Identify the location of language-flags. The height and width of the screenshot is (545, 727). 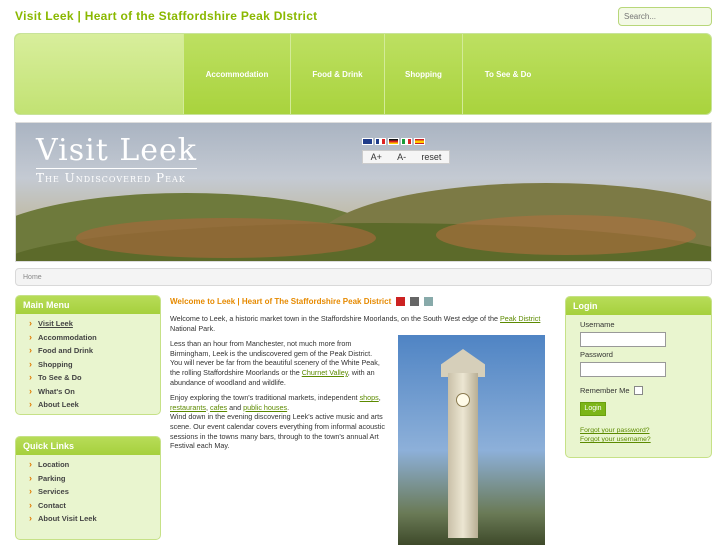
(393, 141).